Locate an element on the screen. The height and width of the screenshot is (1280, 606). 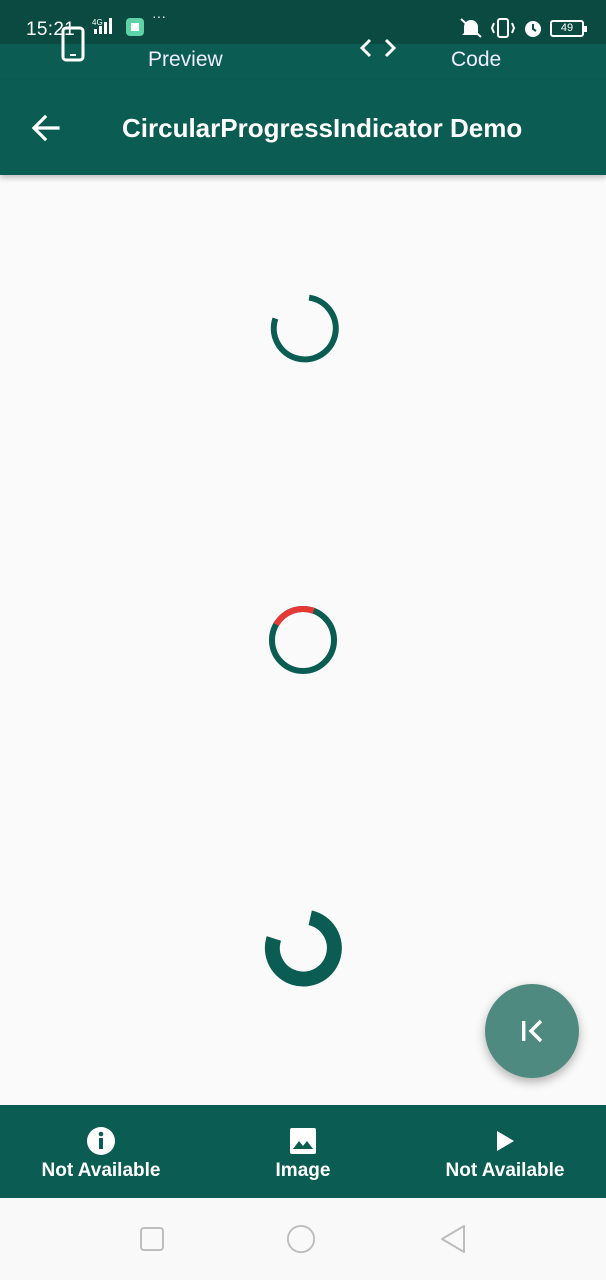
status-right-icons: 49 is located at coordinates (522, 28).